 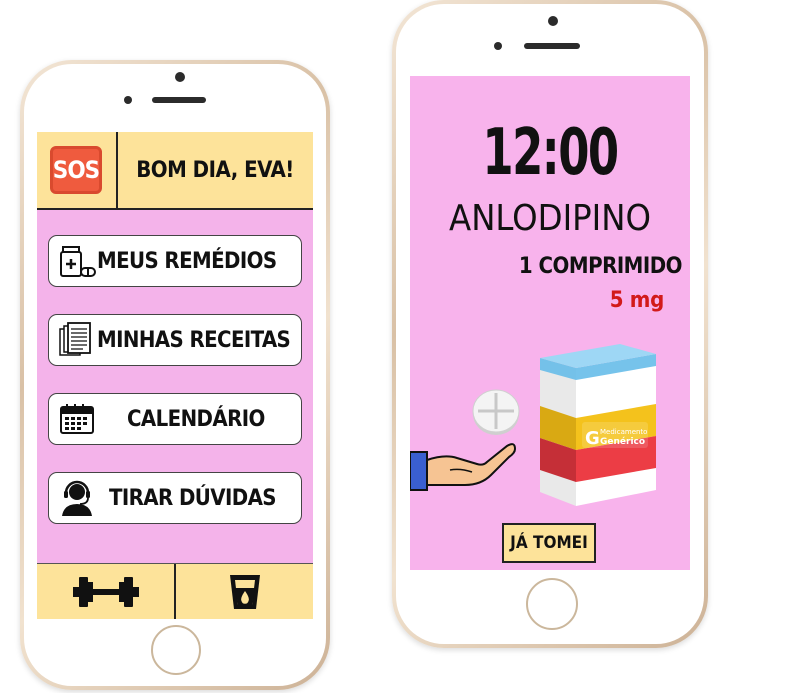 What do you see at coordinates (623, 432) in the screenshot?
I see `box-label-line1: Medicamento` at bounding box center [623, 432].